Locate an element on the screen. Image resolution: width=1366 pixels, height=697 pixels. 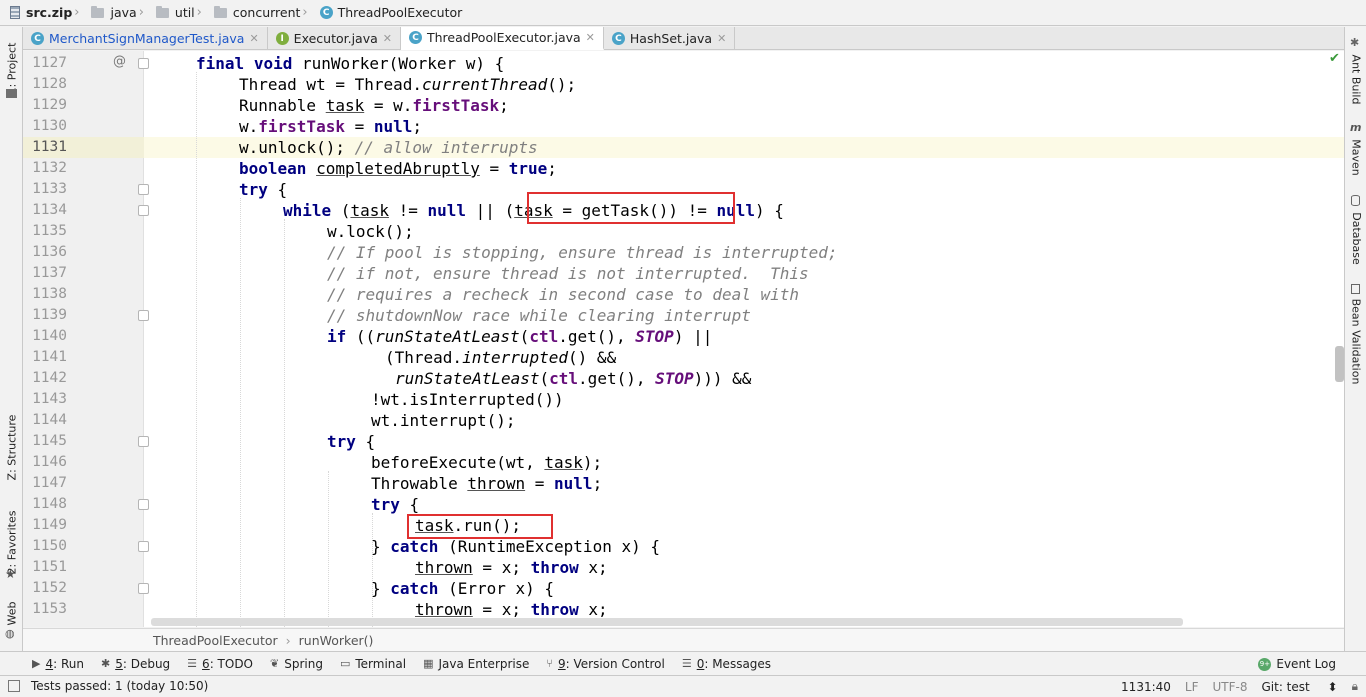
java-enterprise-icon: ▦ is located at coordinates (428, 663).